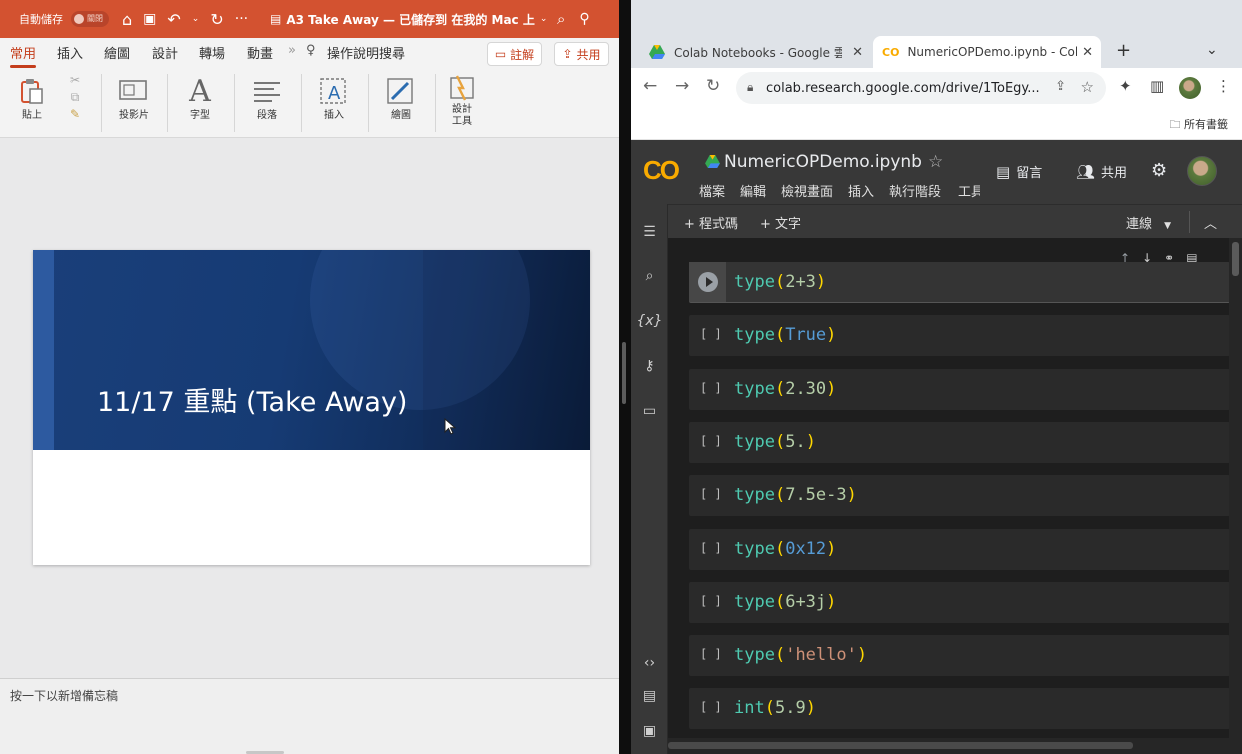  What do you see at coordinates (241, 19) in the screenshot?
I see `more-icon: ···` at bounding box center [241, 19].